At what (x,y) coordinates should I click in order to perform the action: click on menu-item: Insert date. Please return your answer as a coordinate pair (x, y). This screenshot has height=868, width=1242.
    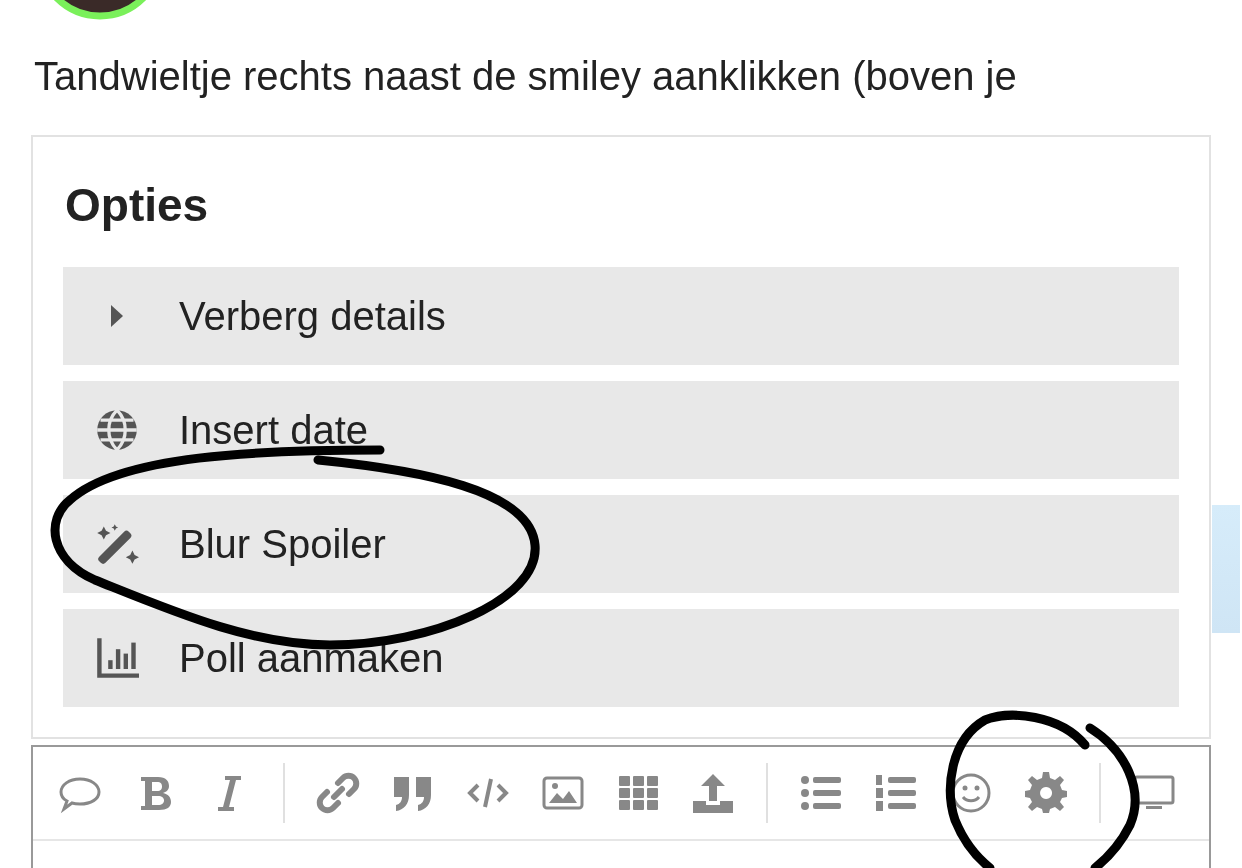
    Looking at the image, I should click on (621, 430).